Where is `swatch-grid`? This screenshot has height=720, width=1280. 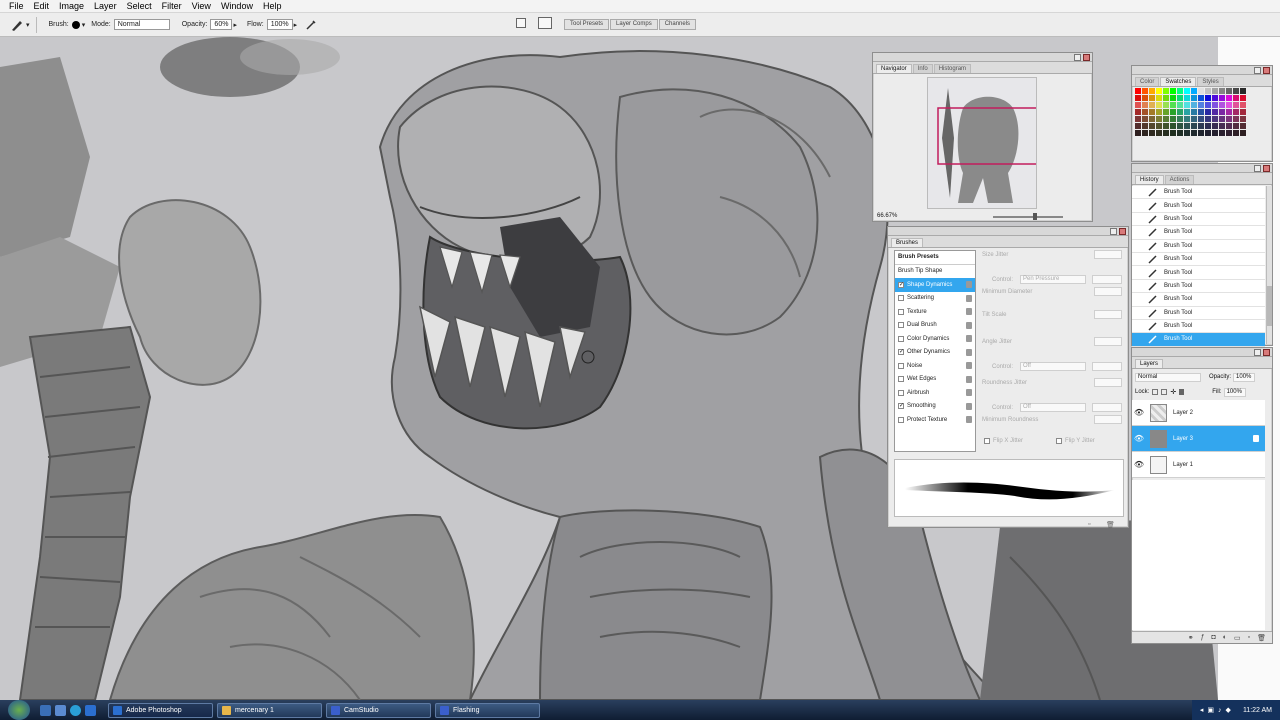 swatch-grid is located at coordinates (1191, 112).